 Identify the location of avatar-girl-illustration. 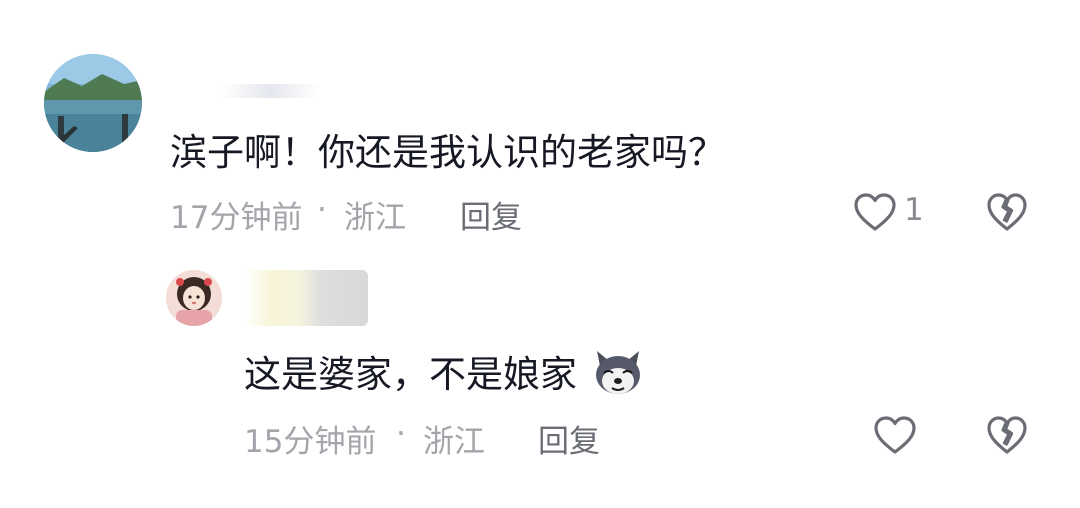
(194, 298).